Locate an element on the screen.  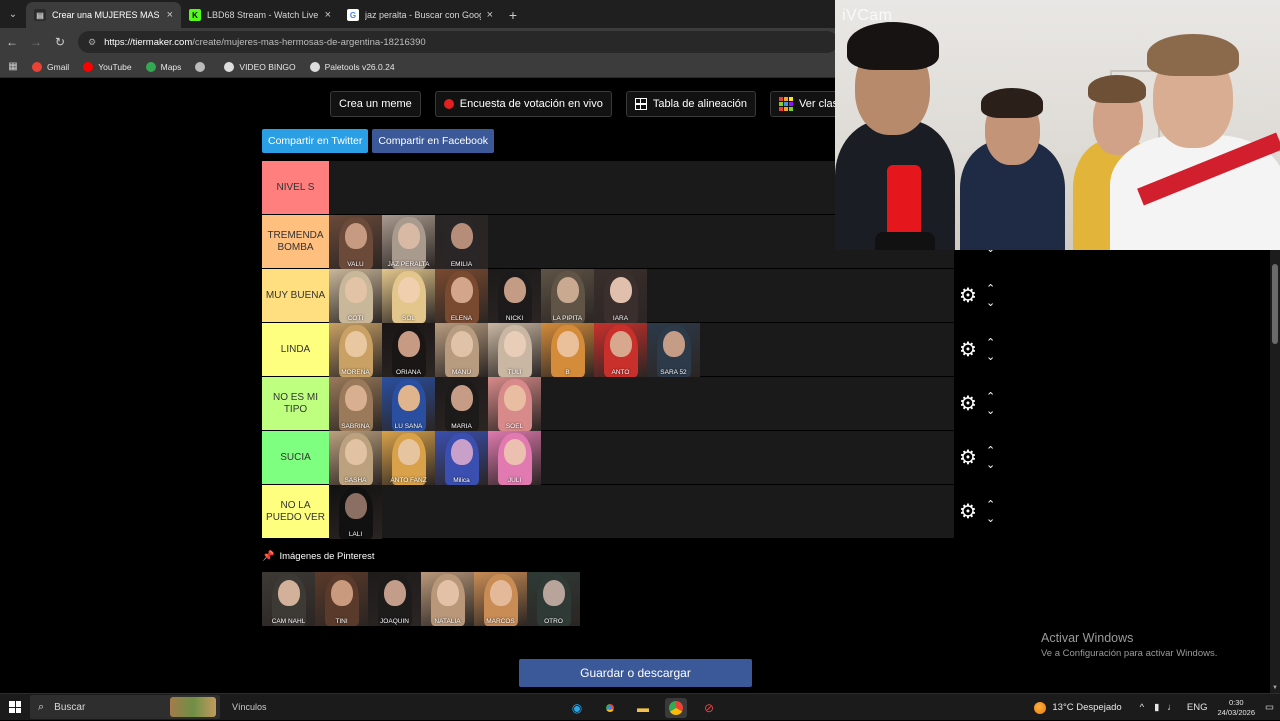
edge-icon: ◉ is located at coordinates (577, 708).